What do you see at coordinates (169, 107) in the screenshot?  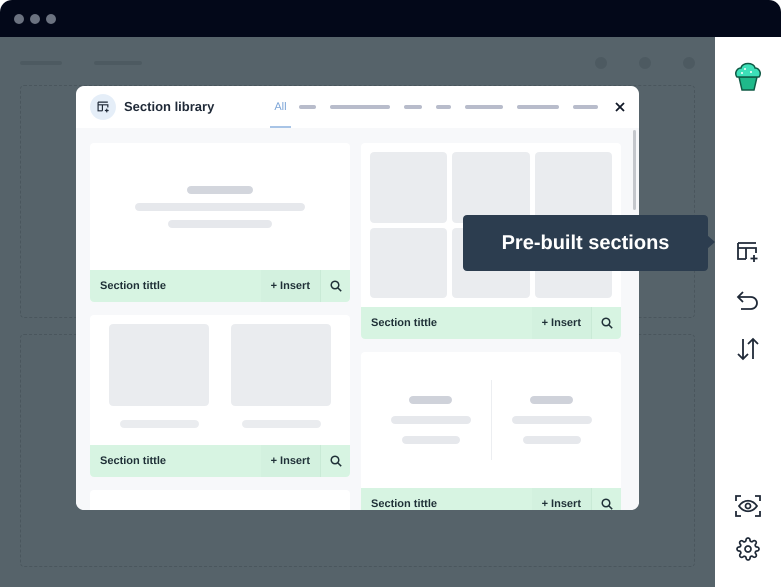 I see `dialog-title: Section library` at bounding box center [169, 107].